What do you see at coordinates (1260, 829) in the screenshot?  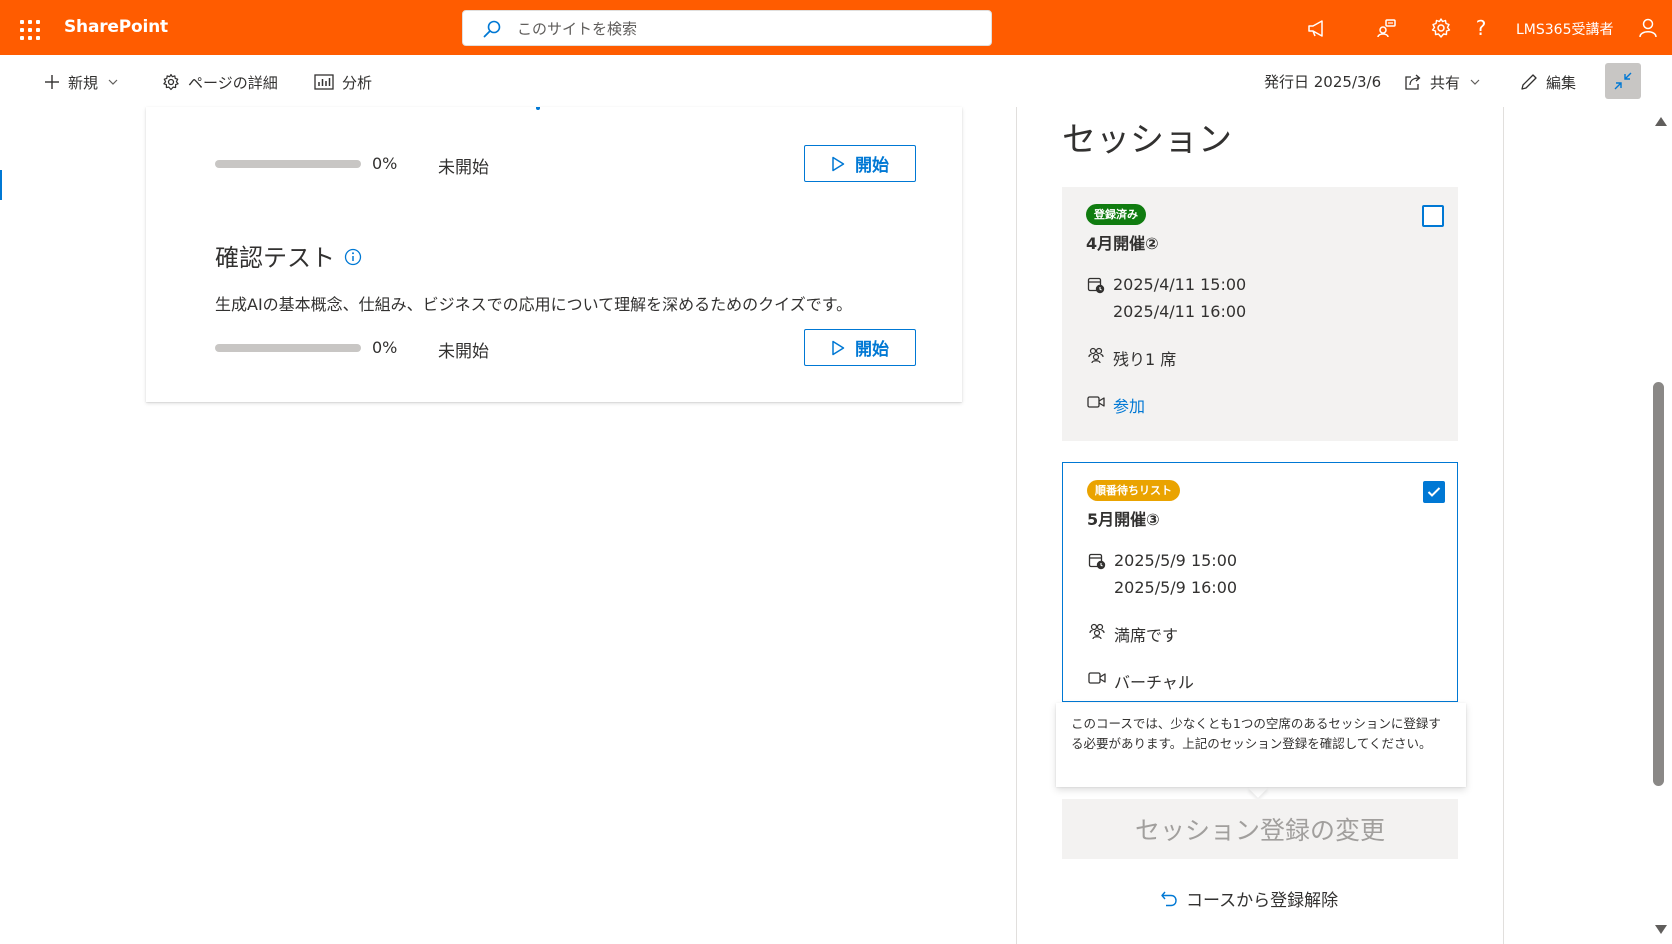 I see `change-registration-button: セッション登録の変更` at bounding box center [1260, 829].